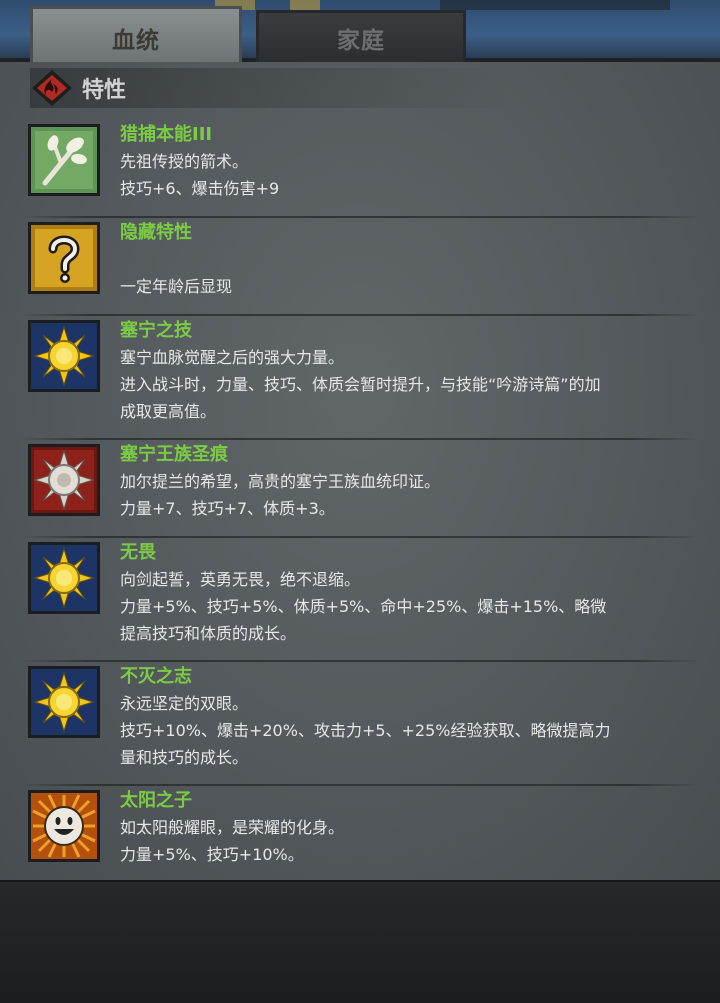 This screenshot has height=1003, width=720. I want to click on trait-description: 塞宁血脉觉醒之后的强大力量。, so click(232, 357).